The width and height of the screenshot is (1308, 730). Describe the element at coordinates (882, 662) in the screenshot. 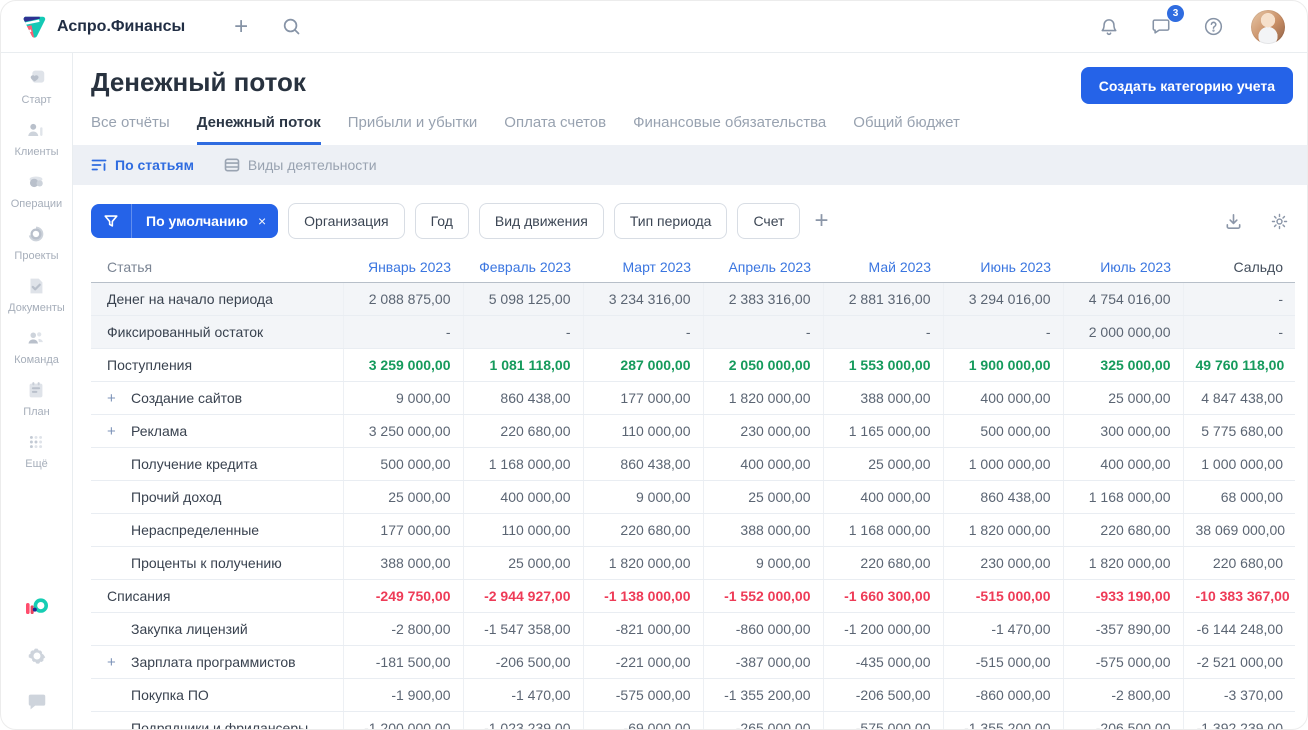

I see `value-cell: -435 000,00` at that location.